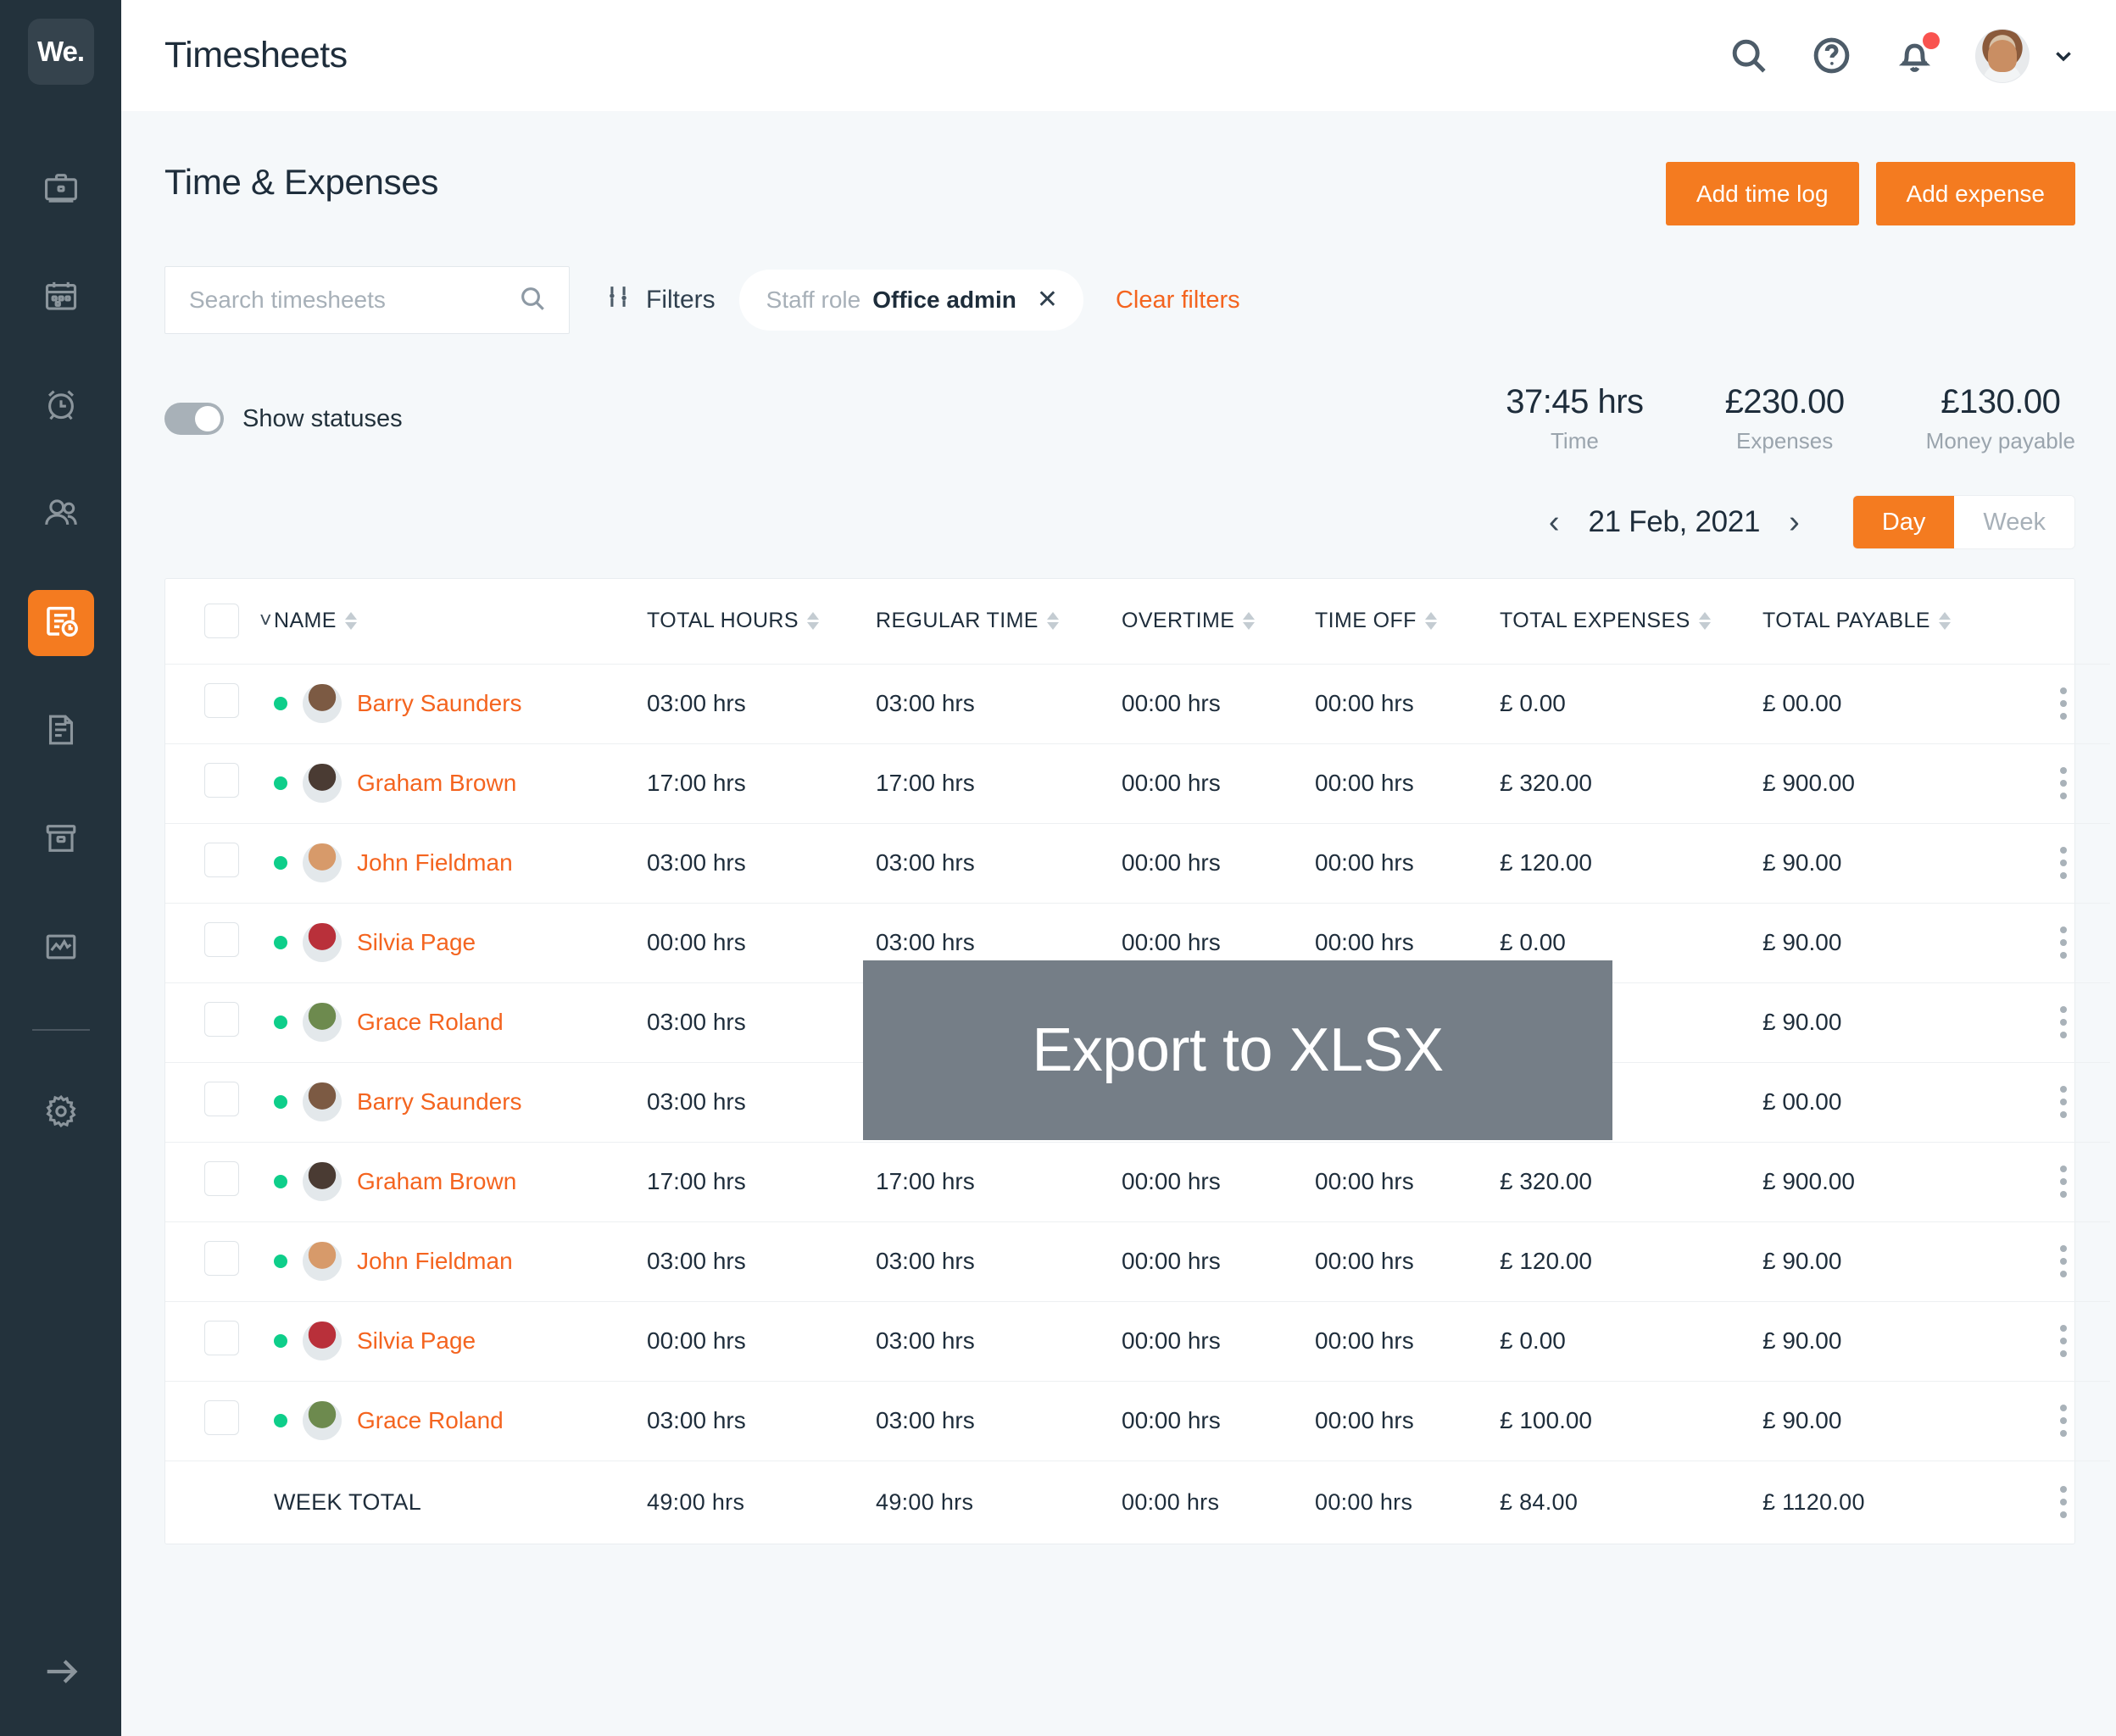 The width and height of the screenshot is (2116, 1736). I want to click on export-to-xlsx-overlay: Export to XLSX, so click(1237, 1050).